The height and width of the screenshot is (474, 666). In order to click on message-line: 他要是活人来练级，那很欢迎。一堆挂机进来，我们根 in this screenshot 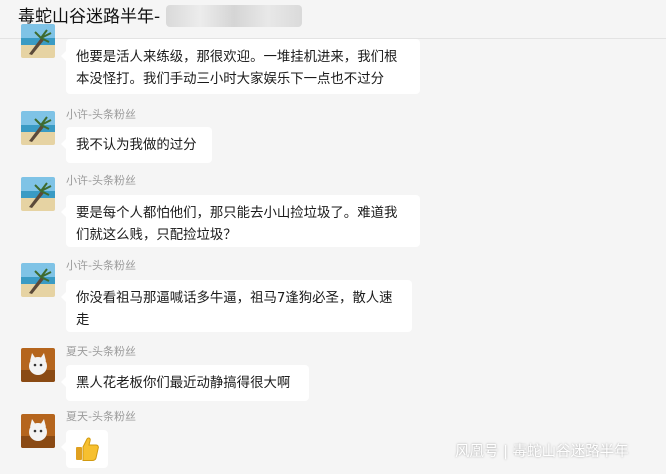, I will do `click(237, 57)`.